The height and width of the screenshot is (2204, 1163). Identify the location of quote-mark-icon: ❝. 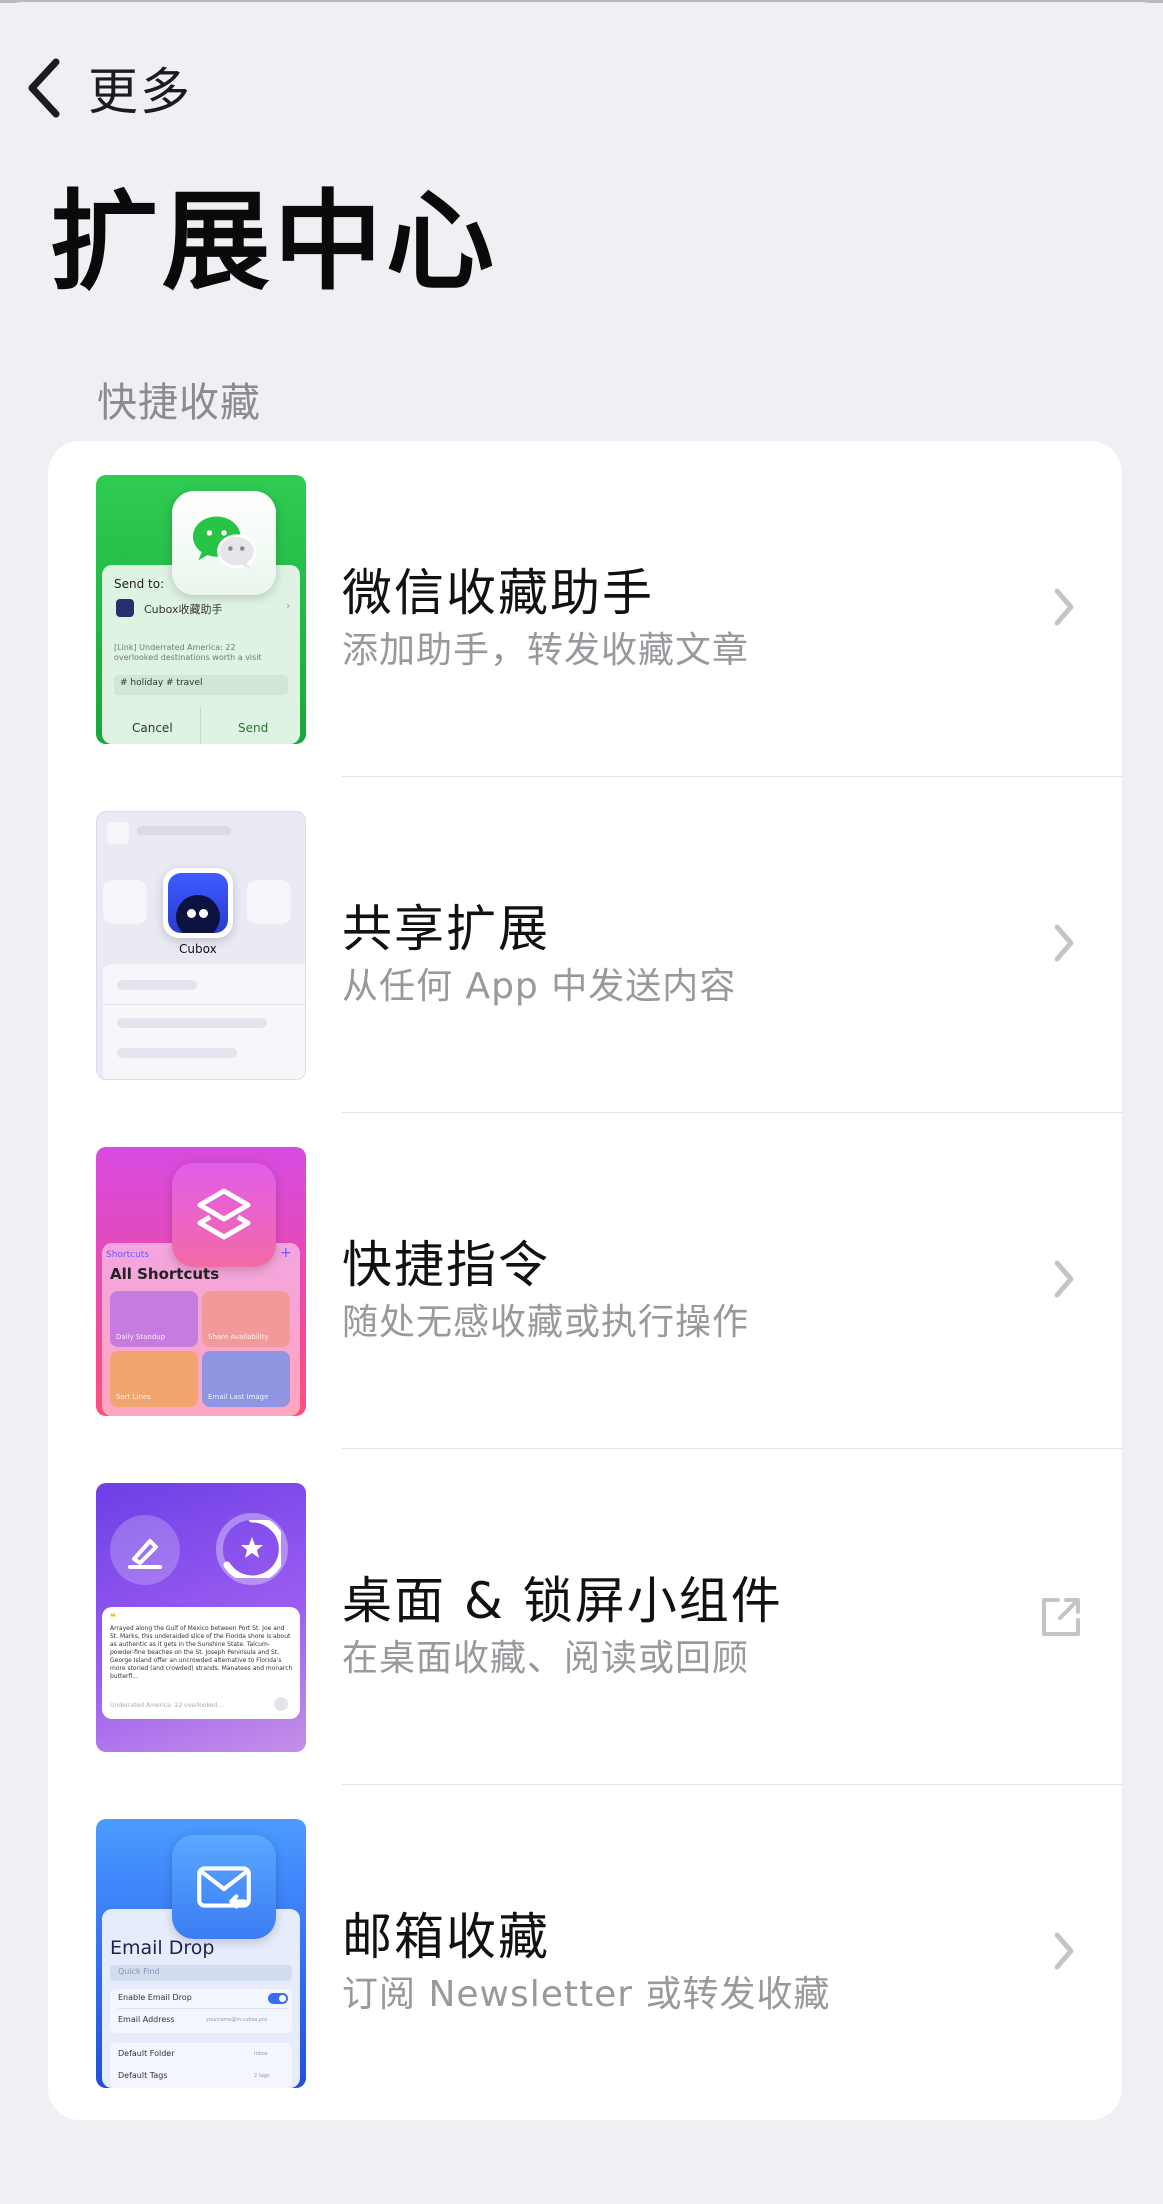
(113, 1617).